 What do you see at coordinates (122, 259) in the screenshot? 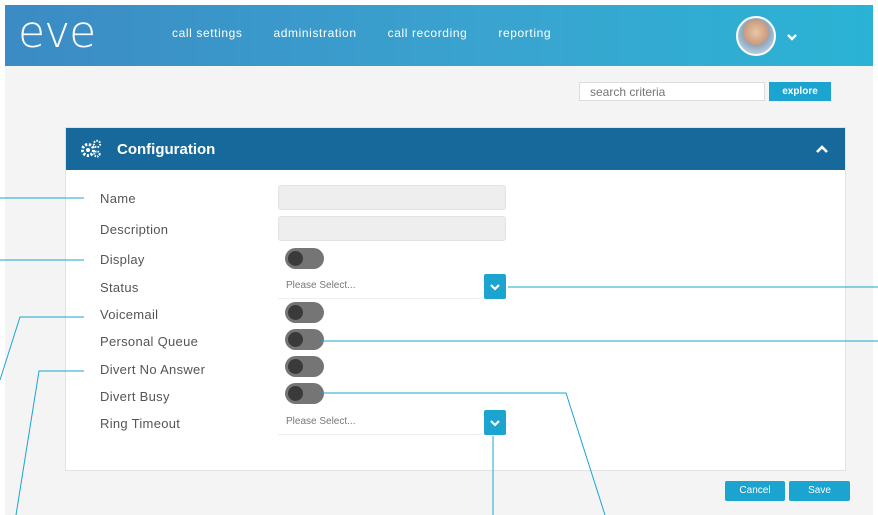
I see `display-label: Display` at bounding box center [122, 259].